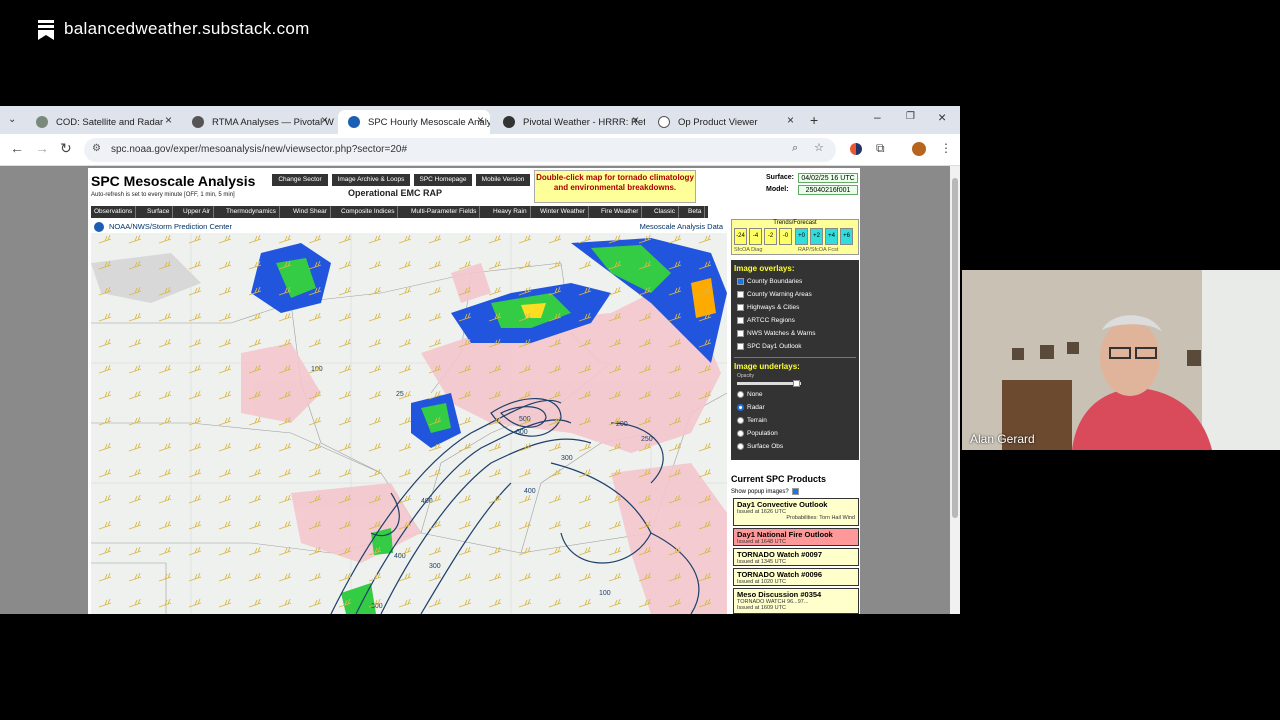 Image resolution: width=1280 pixels, height=720 pixels. What do you see at coordinates (371, 180) in the screenshot?
I see `image-archive-button: Image Archive & Loops` at bounding box center [371, 180].